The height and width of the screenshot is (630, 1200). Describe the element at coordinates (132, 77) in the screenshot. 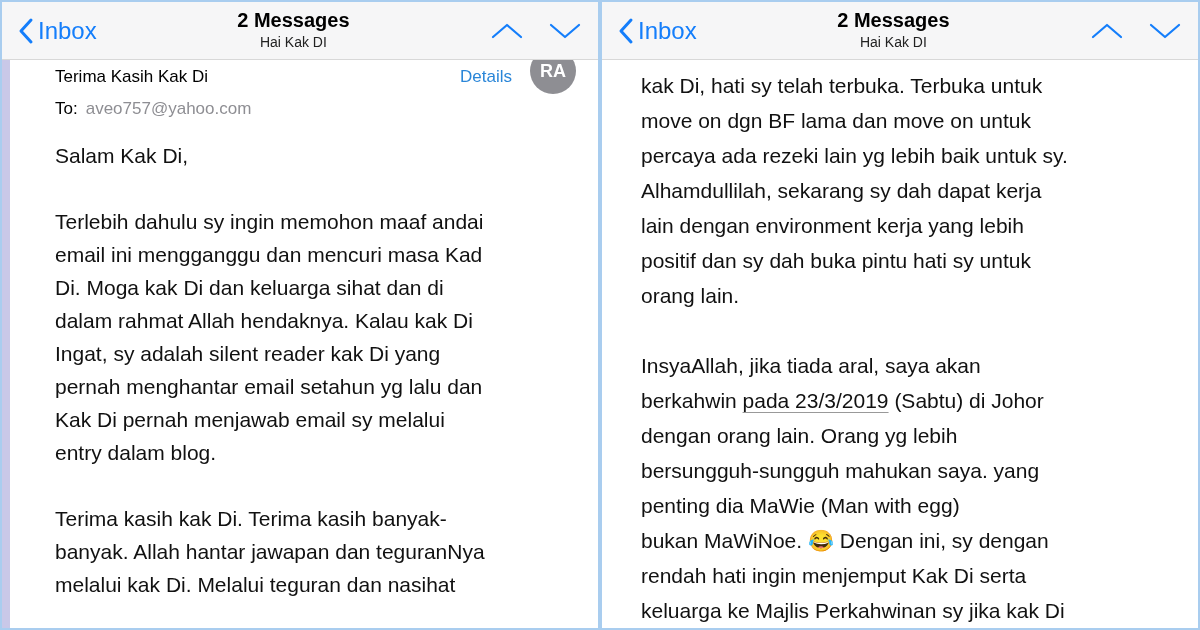

I see `message-subject: Terima Kasih Kak Di` at that location.